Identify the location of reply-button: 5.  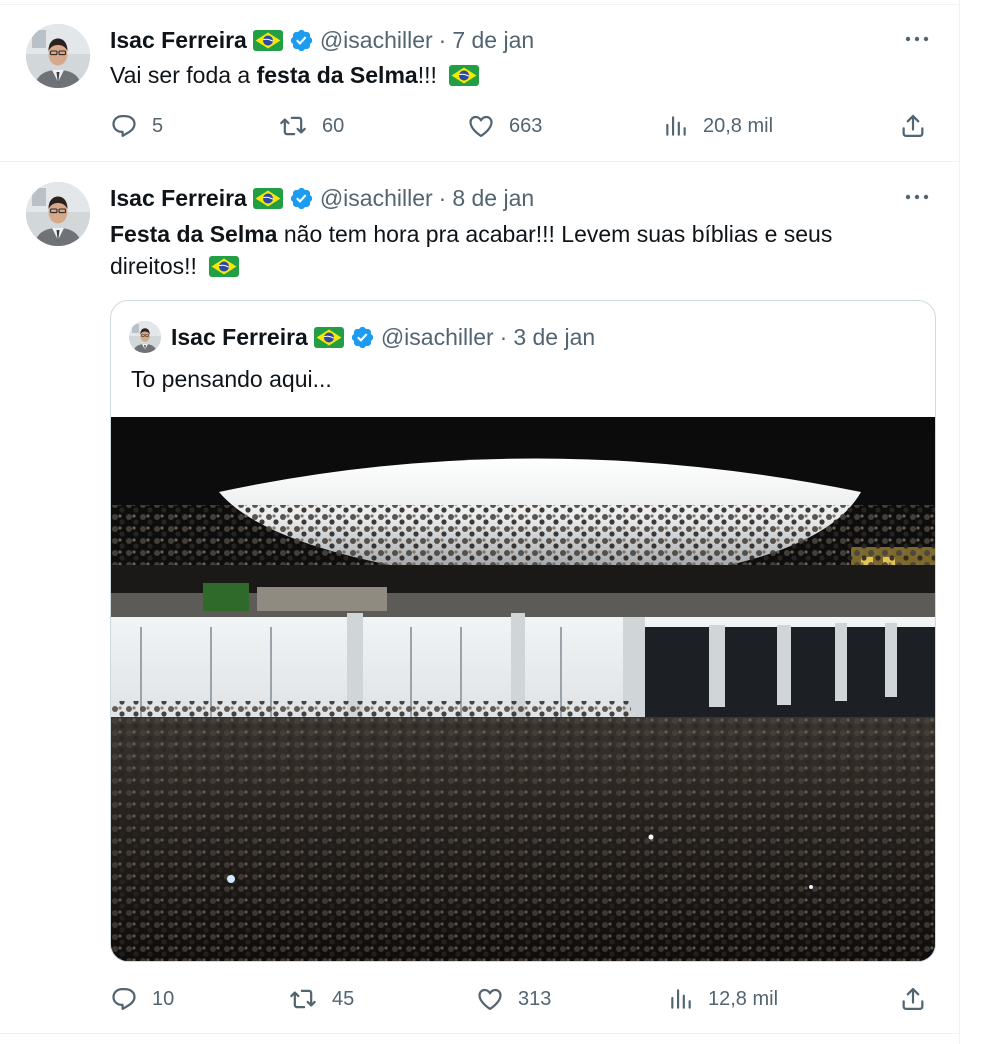
(136, 126).